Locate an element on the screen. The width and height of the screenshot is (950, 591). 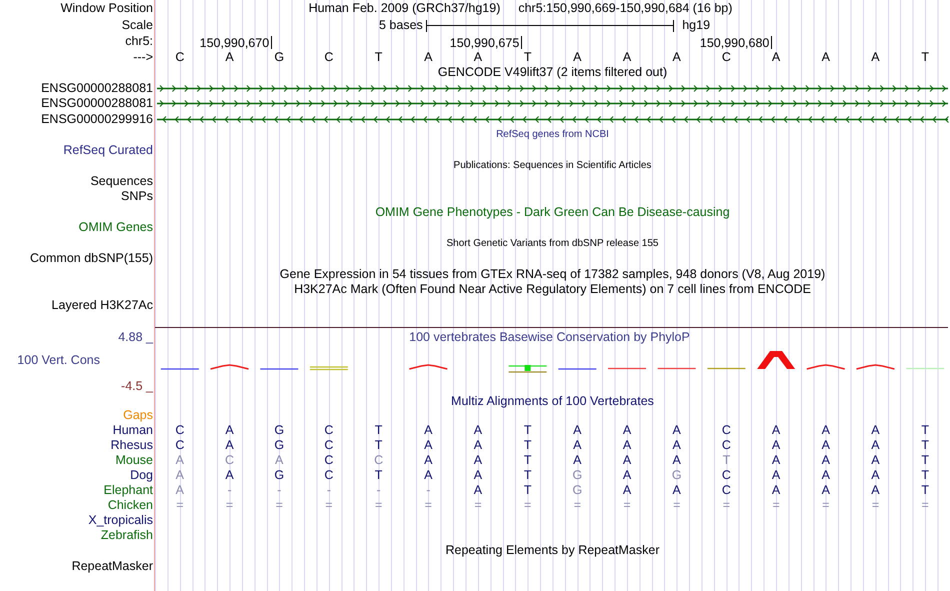
row-label: Window Position is located at coordinates (106, 8).